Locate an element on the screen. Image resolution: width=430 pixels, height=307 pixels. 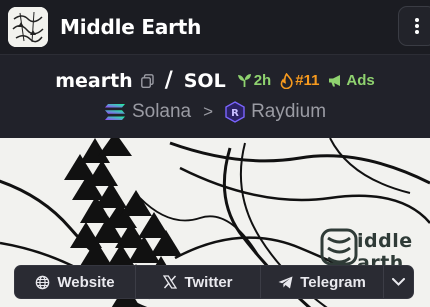
pair-age-badge: 2h is located at coordinates (254, 80).